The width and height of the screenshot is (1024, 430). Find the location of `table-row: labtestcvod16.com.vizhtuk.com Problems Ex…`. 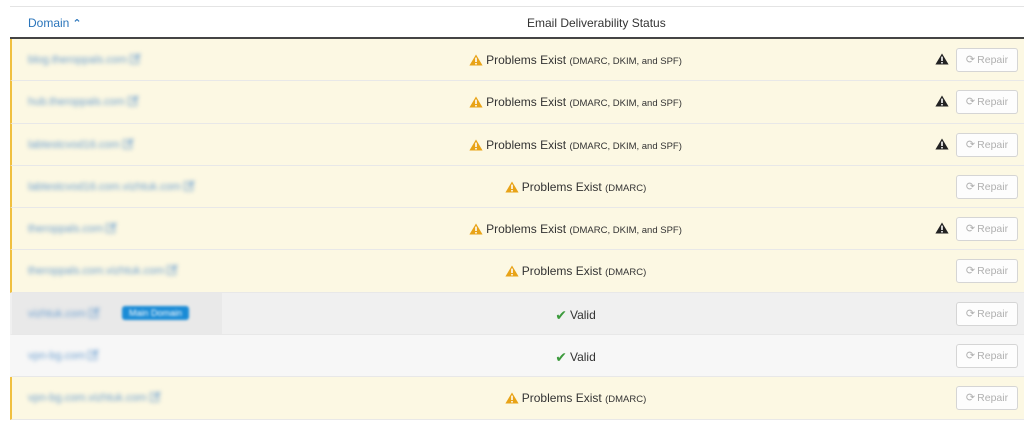

table-row: labtestcvod16.com.vizhtuk.com Problems Ex… is located at coordinates (517, 187).